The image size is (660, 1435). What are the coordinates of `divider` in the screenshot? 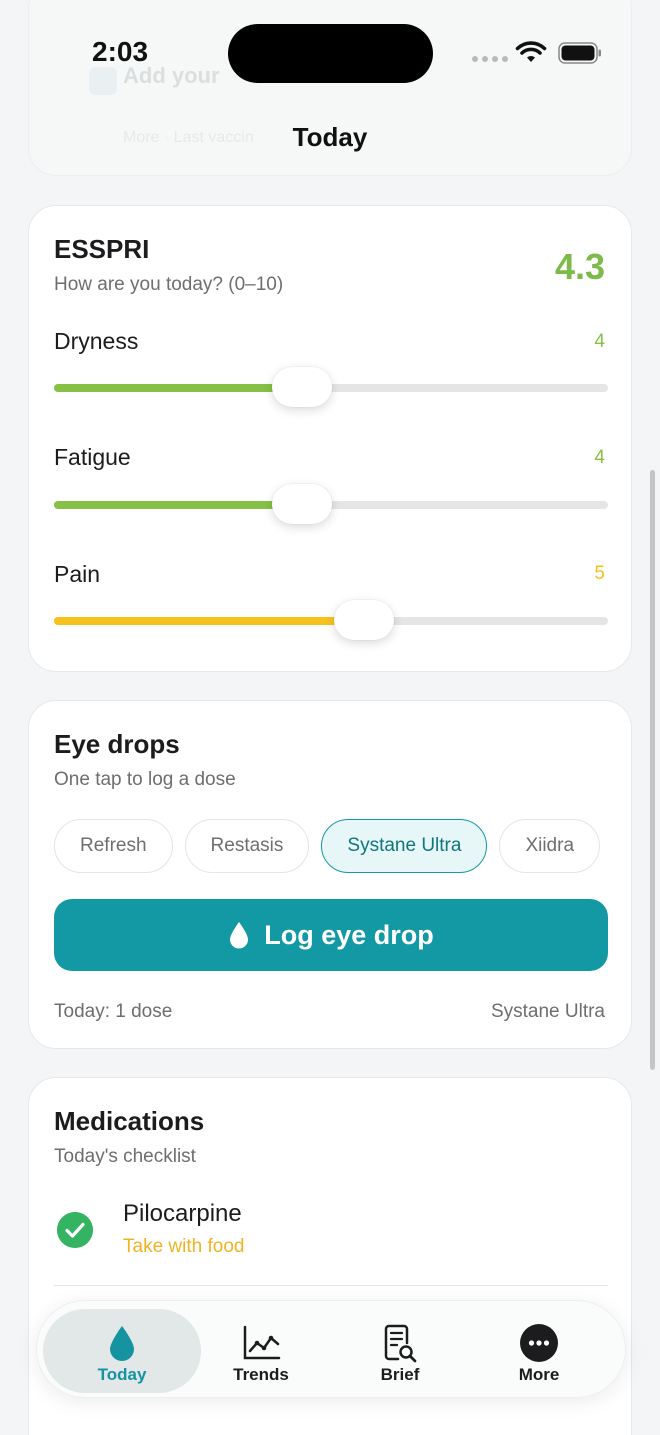 It's located at (331, 1285).